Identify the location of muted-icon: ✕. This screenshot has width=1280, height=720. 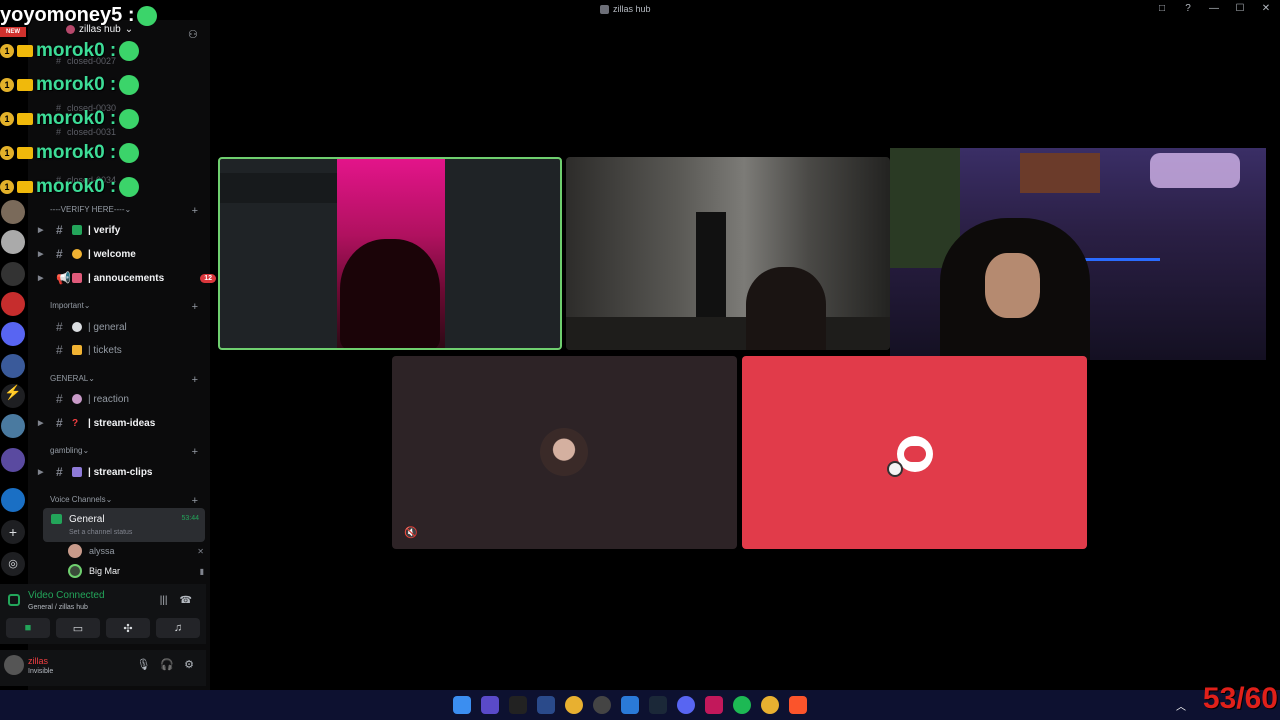
(200, 551).